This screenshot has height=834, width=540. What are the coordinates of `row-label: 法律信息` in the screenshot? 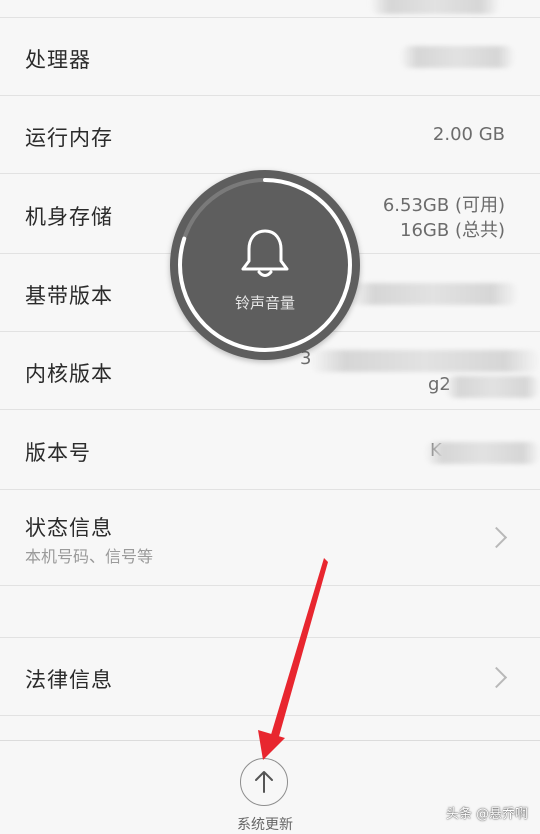 It's located at (69, 680).